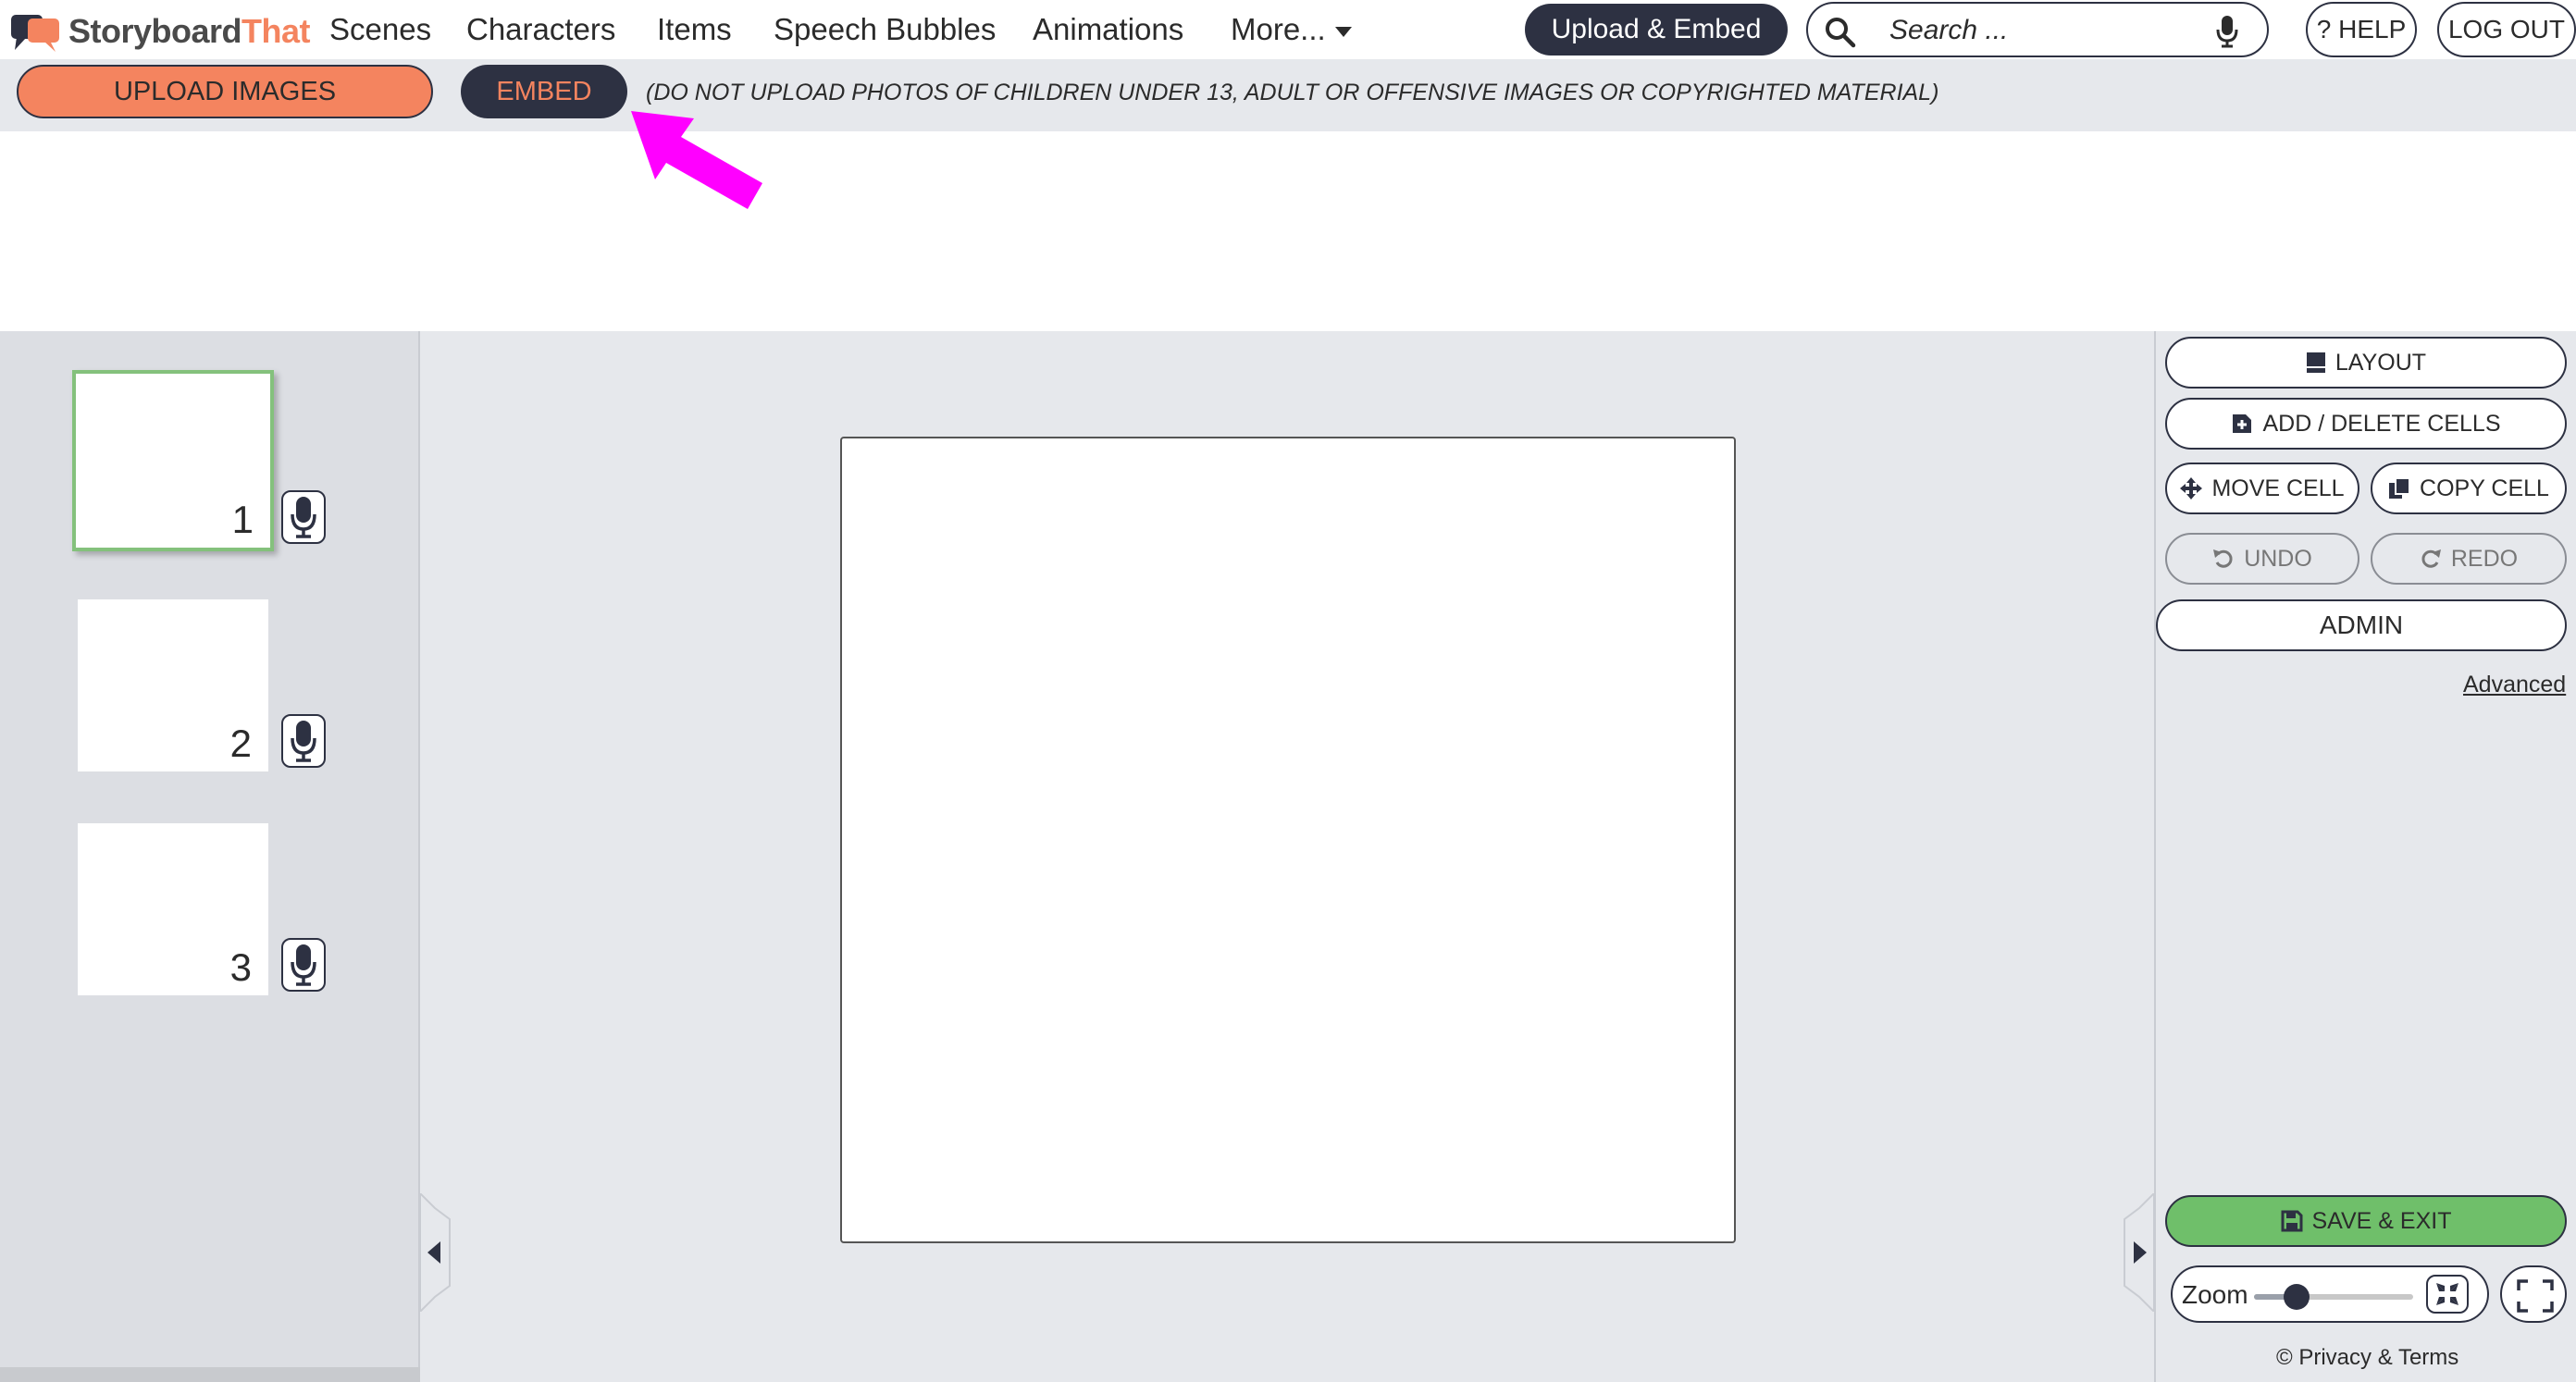 The image size is (2576, 1382). I want to click on zoom-label: Zoom, so click(2215, 1294).